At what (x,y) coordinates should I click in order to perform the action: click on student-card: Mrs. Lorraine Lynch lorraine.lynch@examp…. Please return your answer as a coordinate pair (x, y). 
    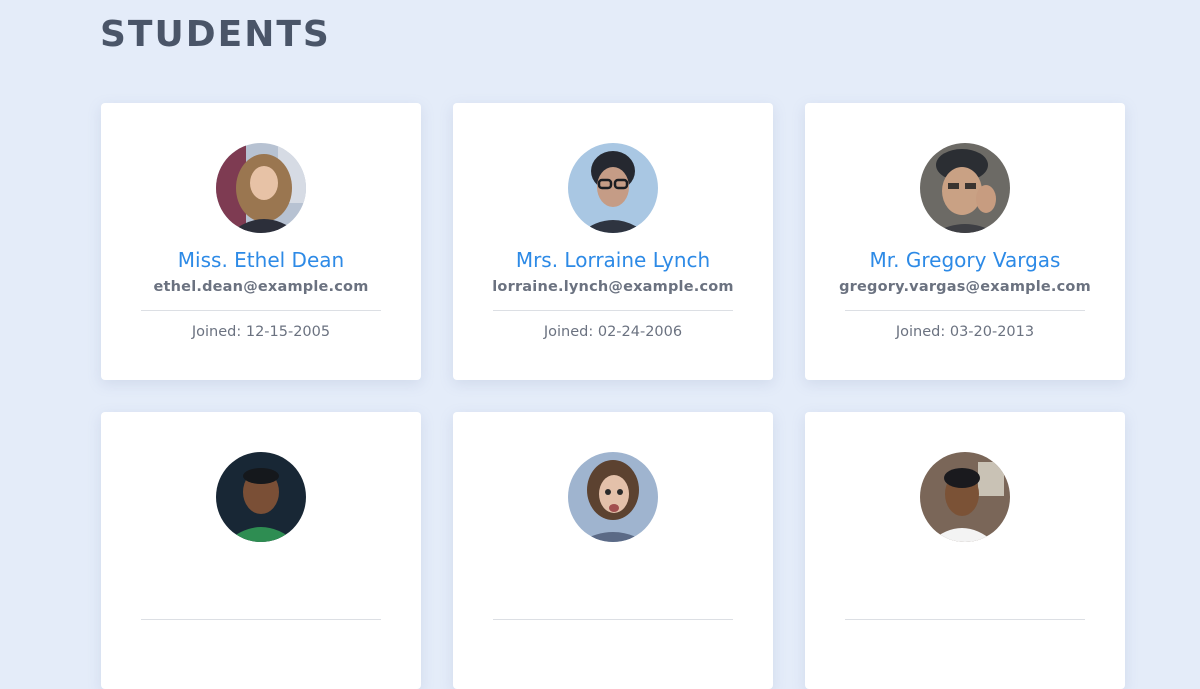
    Looking at the image, I should click on (613, 241).